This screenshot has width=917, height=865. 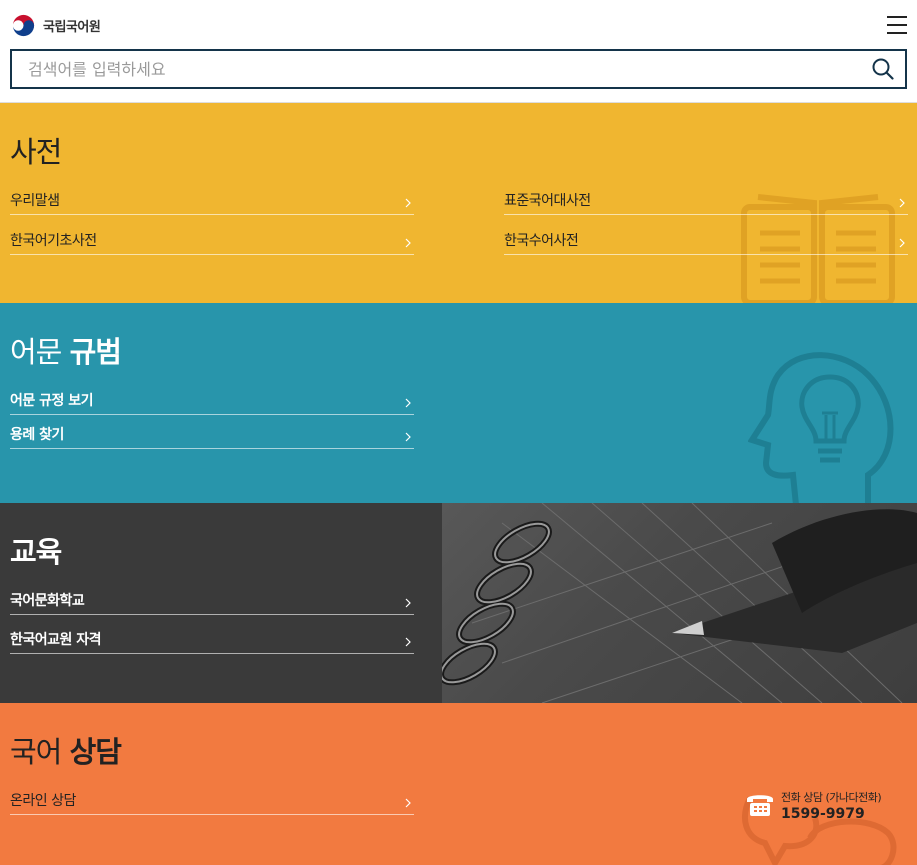 What do you see at coordinates (36, 552) in the screenshot?
I see `section-title-education: 교육` at bounding box center [36, 552].